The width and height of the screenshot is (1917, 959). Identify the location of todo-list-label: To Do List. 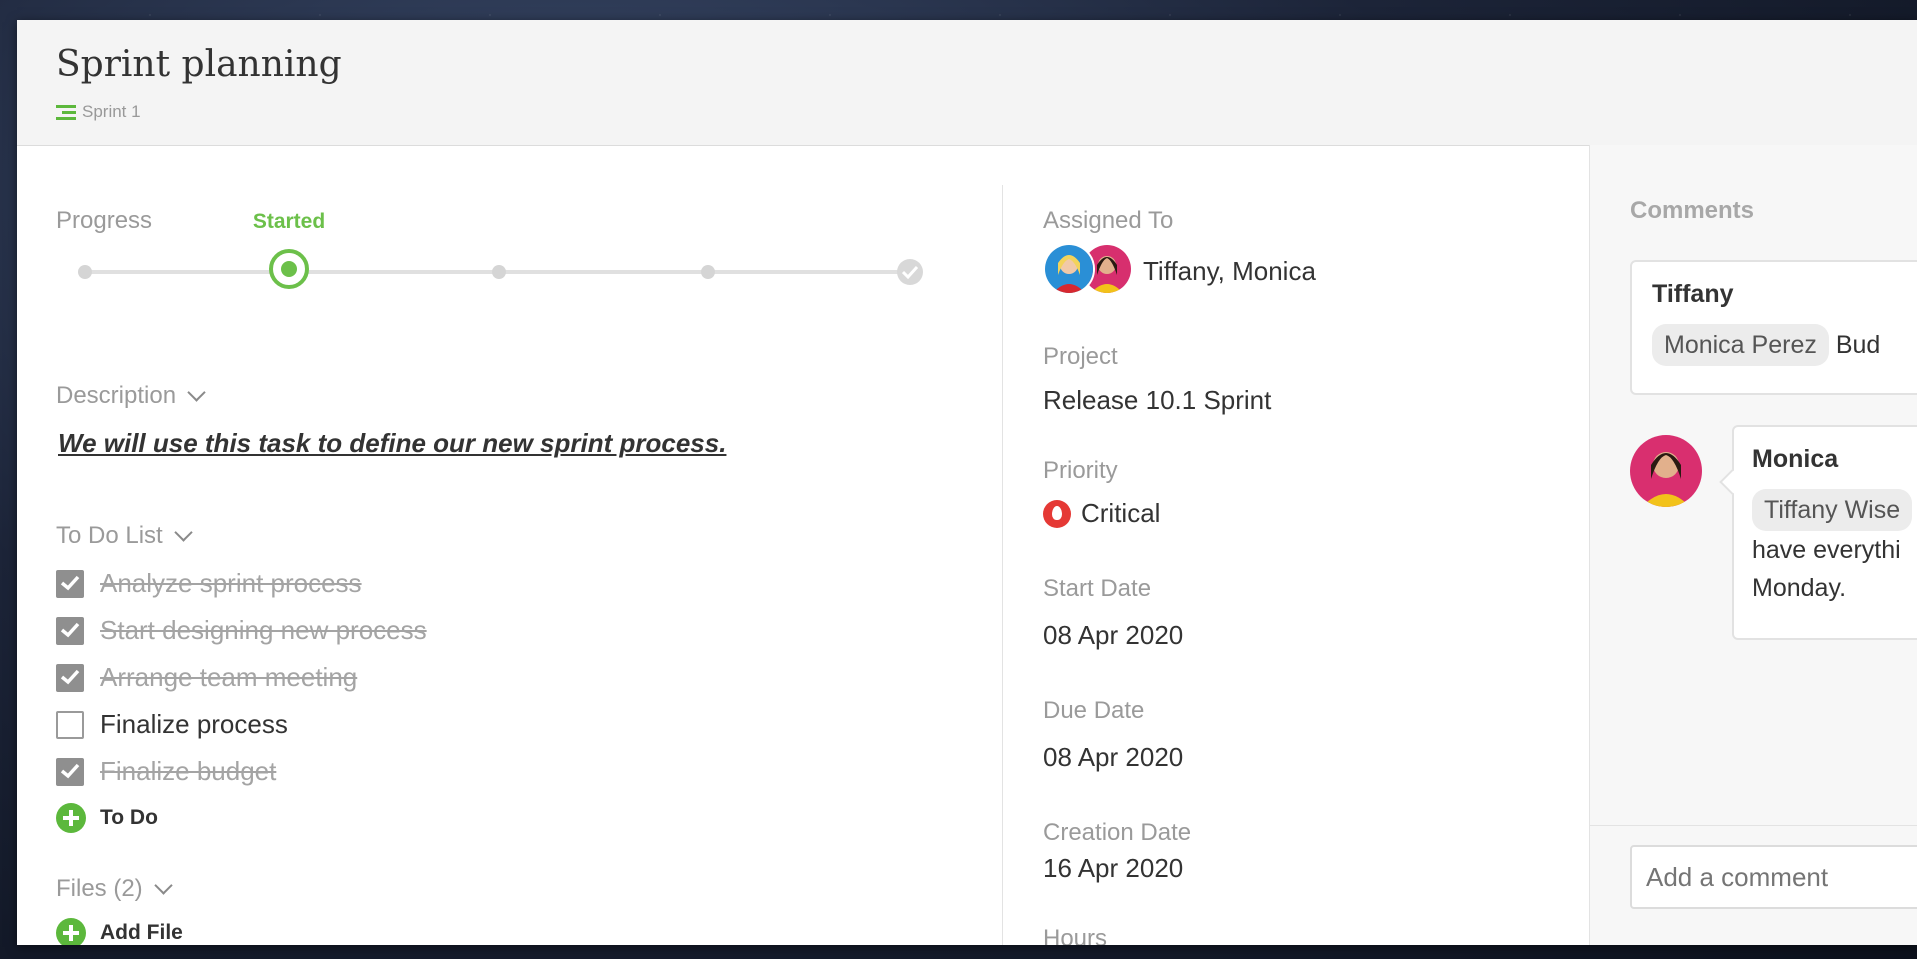
(109, 535).